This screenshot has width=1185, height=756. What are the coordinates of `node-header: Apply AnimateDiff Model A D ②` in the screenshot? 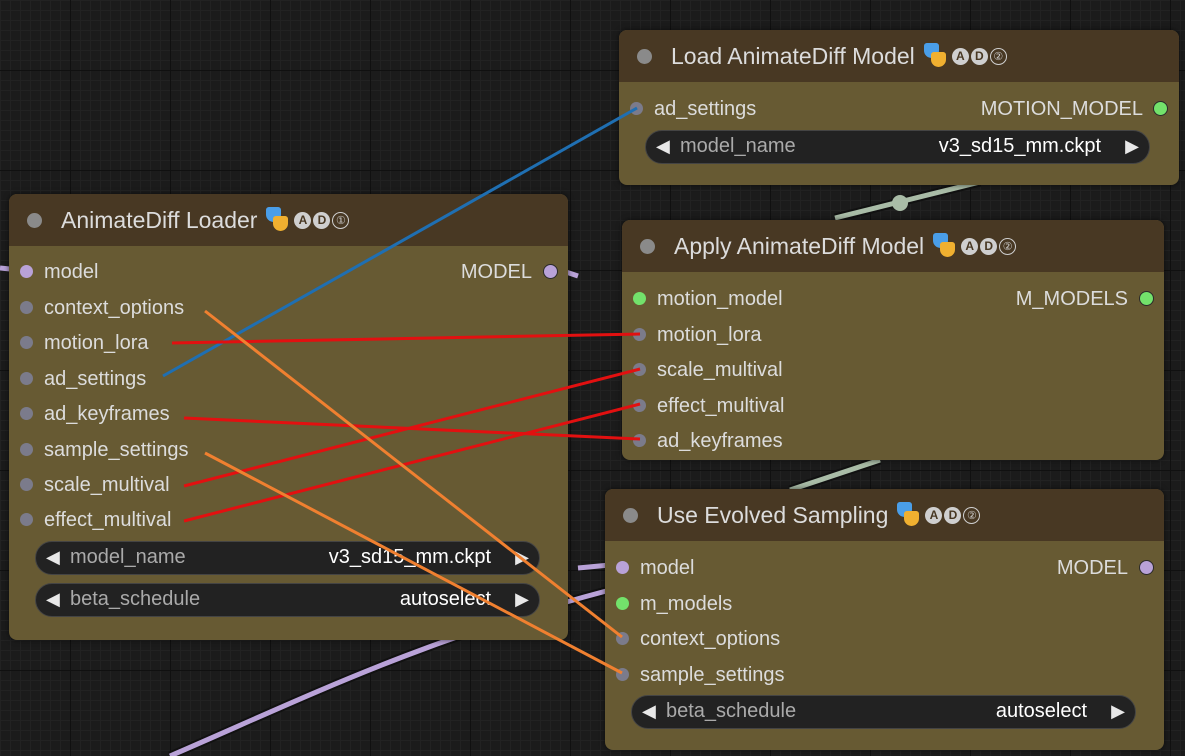 It's located at (893, 246).